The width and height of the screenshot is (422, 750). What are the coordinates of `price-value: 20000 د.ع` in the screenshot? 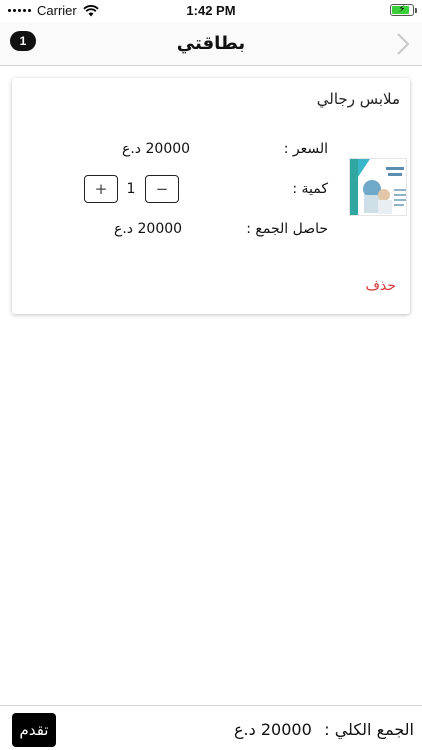 It's located at (156, 149).